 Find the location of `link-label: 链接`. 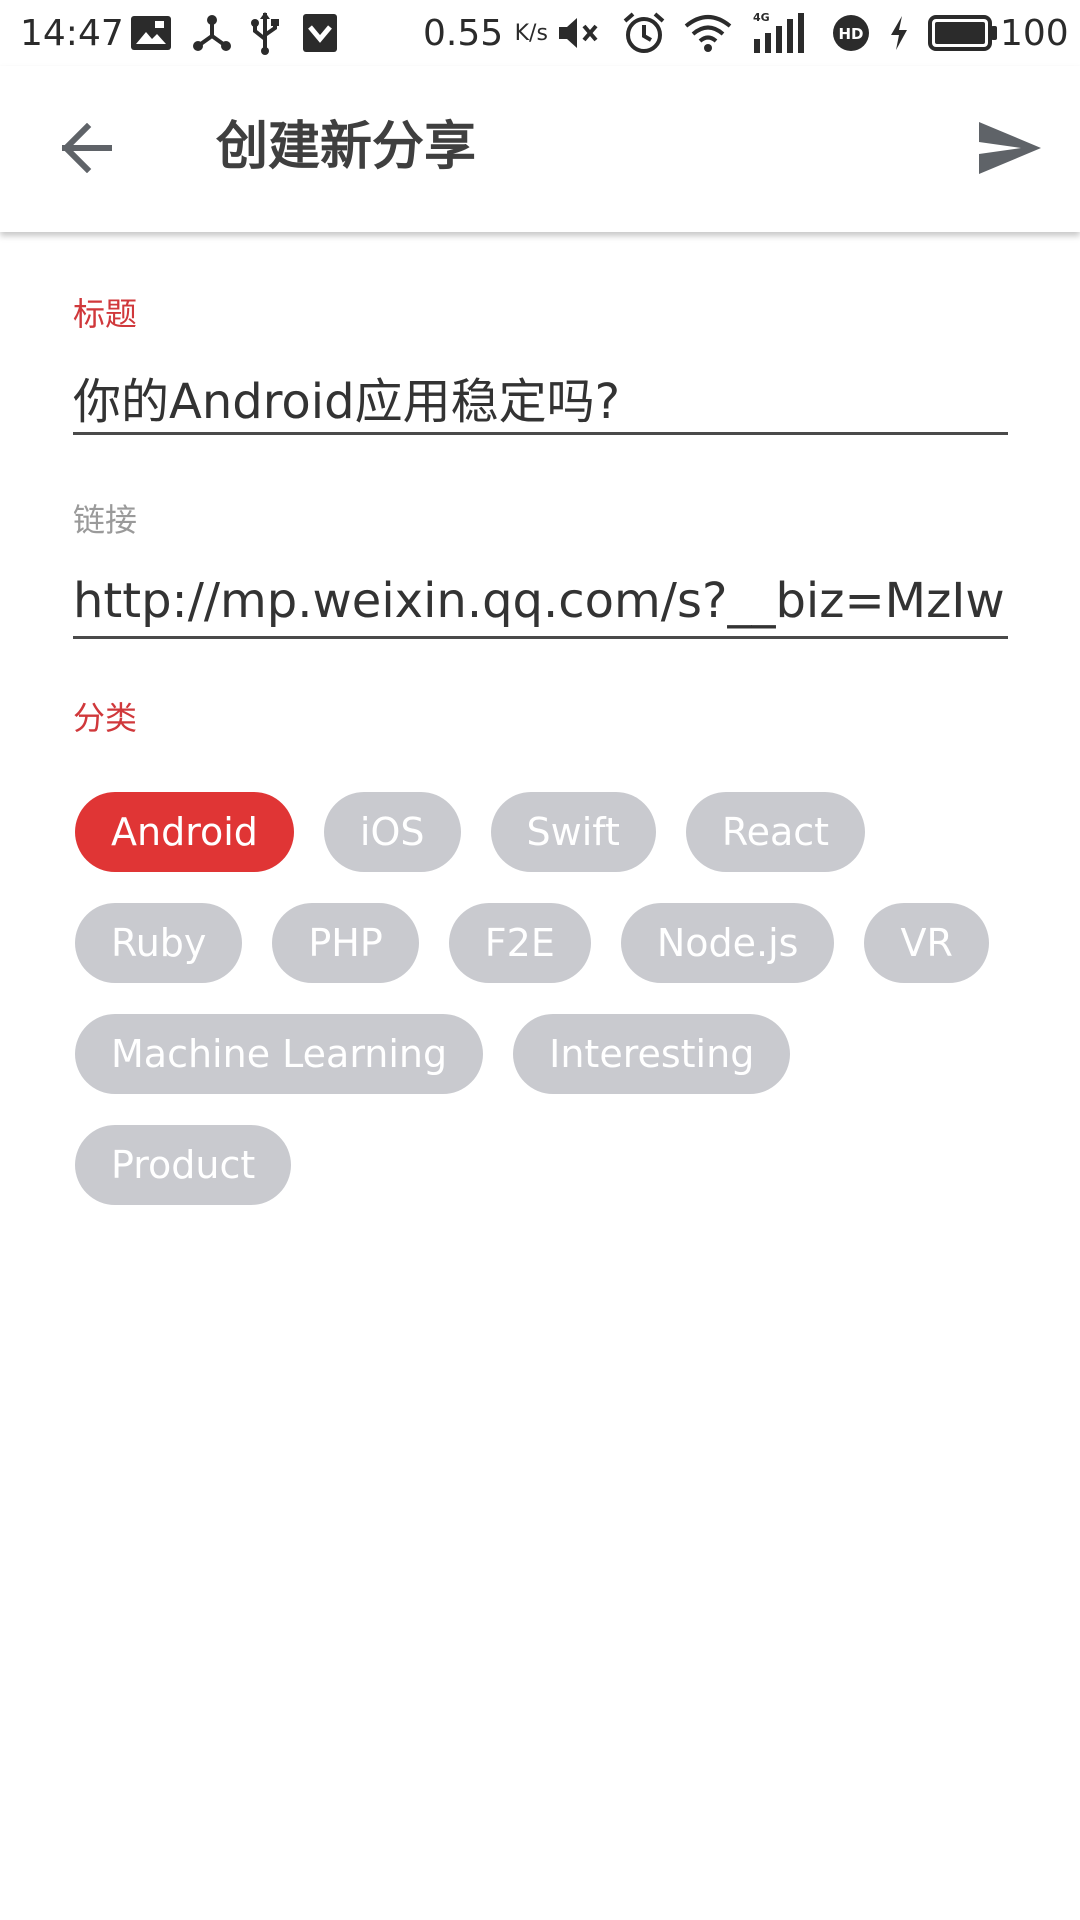

link-label: 链接 is located at coordinates (105, 520).